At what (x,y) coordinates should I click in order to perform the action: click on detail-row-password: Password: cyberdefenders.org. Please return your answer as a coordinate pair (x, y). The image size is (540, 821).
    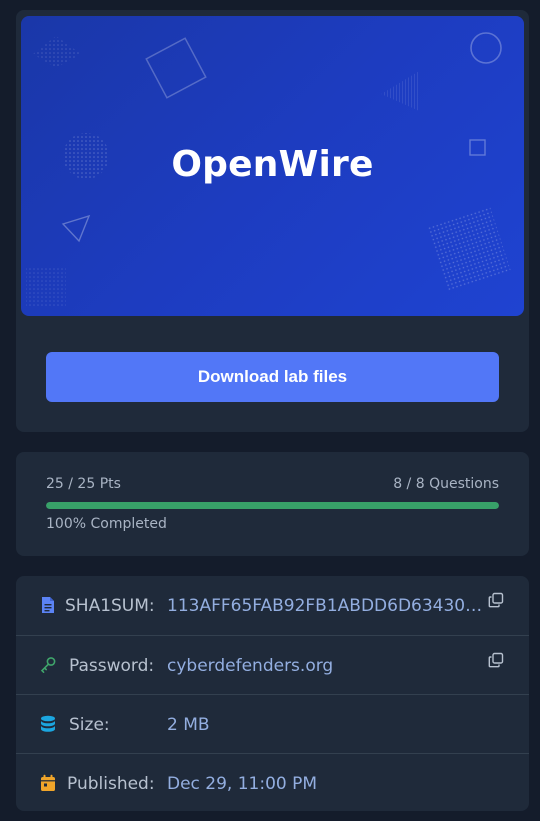
    Looking at the image, I should click on (272, 664).